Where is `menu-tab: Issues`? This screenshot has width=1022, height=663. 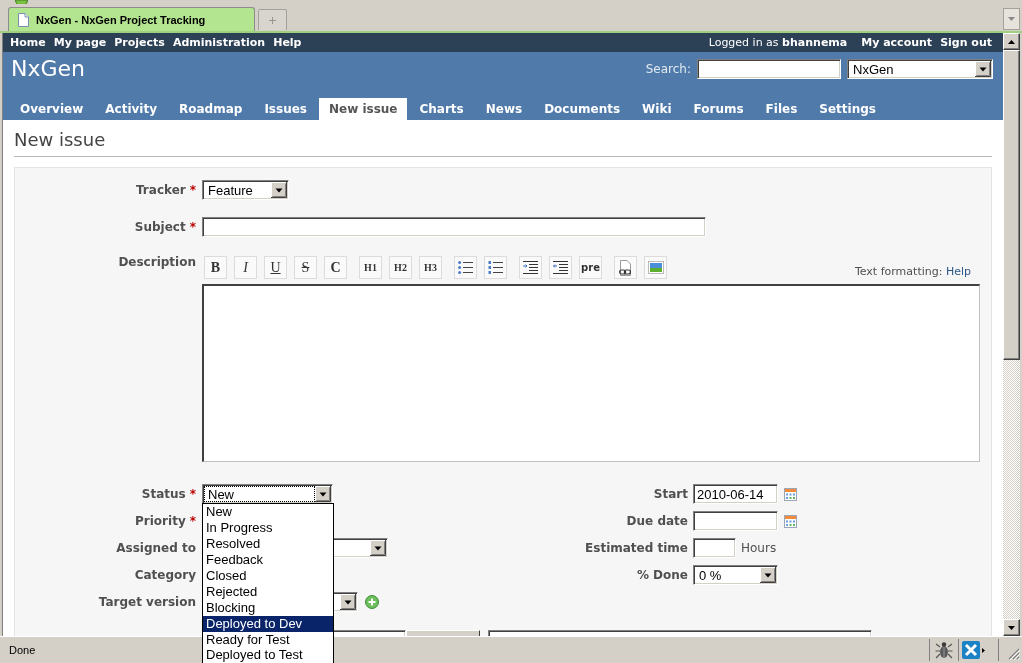
menu-tab: Issues is located at coordinates (285, 109).